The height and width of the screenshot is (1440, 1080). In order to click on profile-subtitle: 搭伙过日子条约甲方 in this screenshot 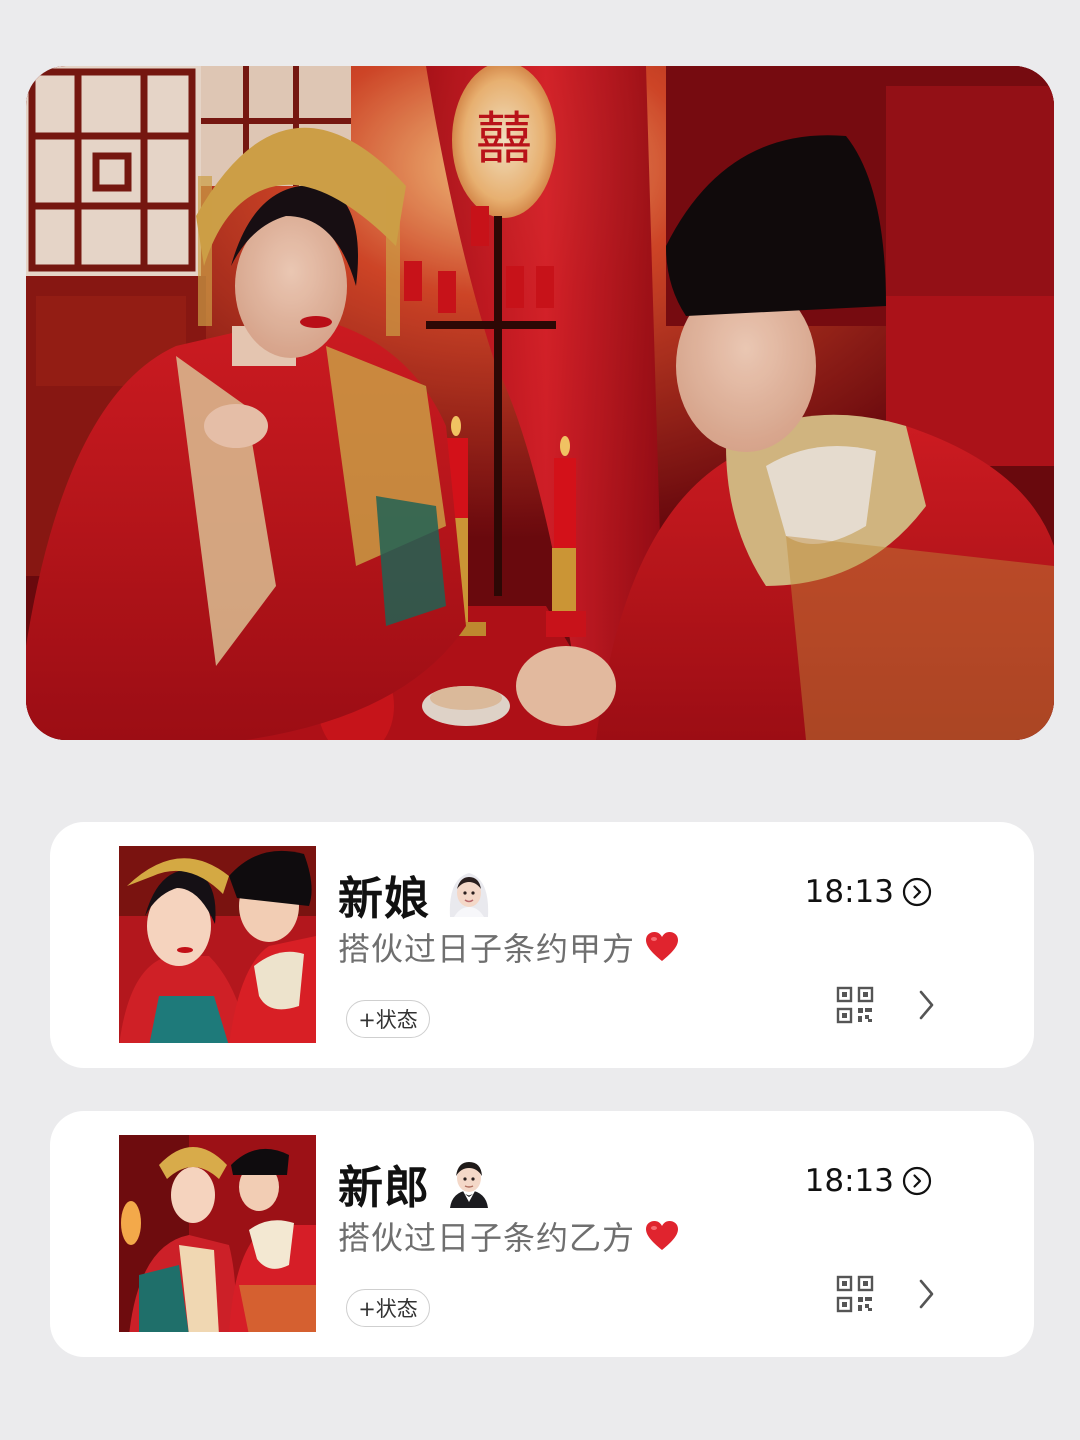, I will do `click(487, 949)`.